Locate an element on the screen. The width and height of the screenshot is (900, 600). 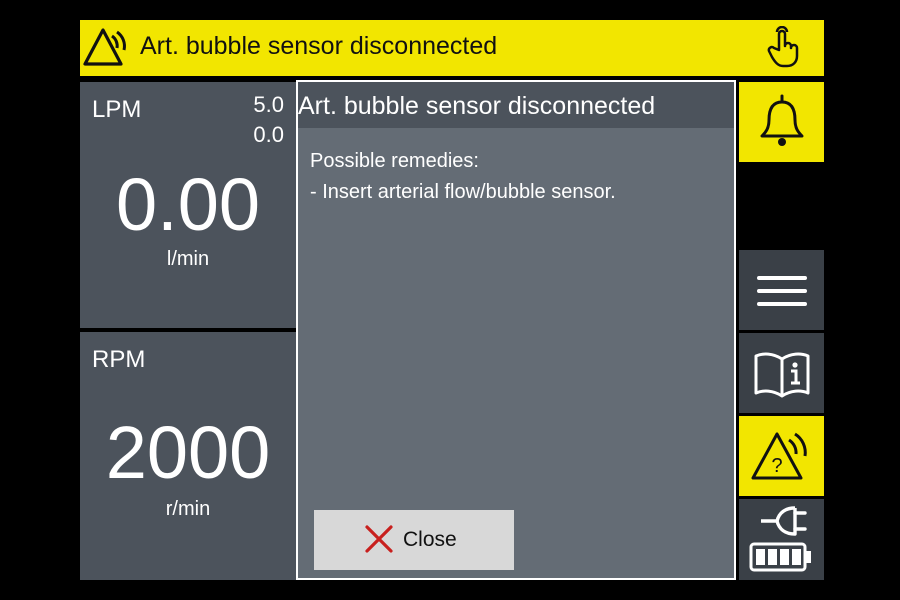
flow-panel: LPM 5.0 0.0 0.00 l/min is located at coordinates (188, 205).